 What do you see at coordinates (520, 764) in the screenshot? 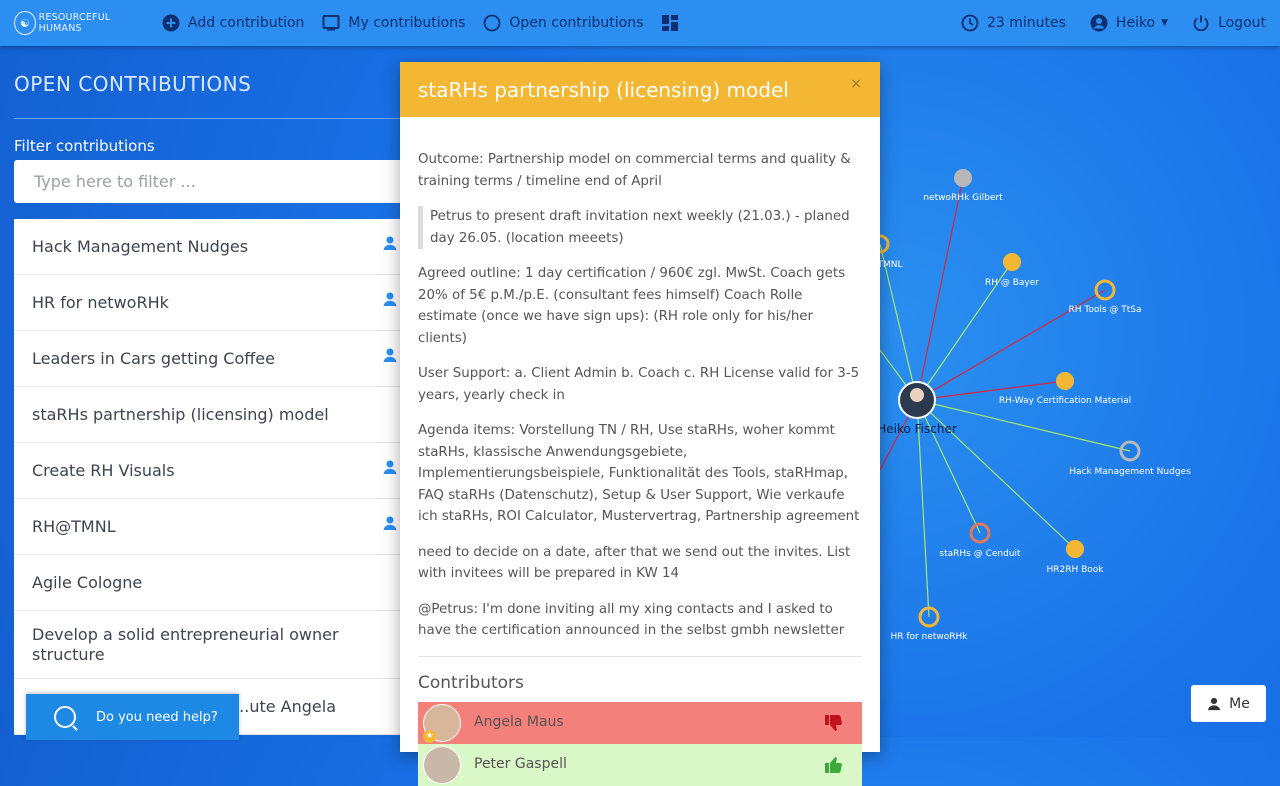
I see `contributor-name: Peter Gaspell` at bounding box center [520, 764].